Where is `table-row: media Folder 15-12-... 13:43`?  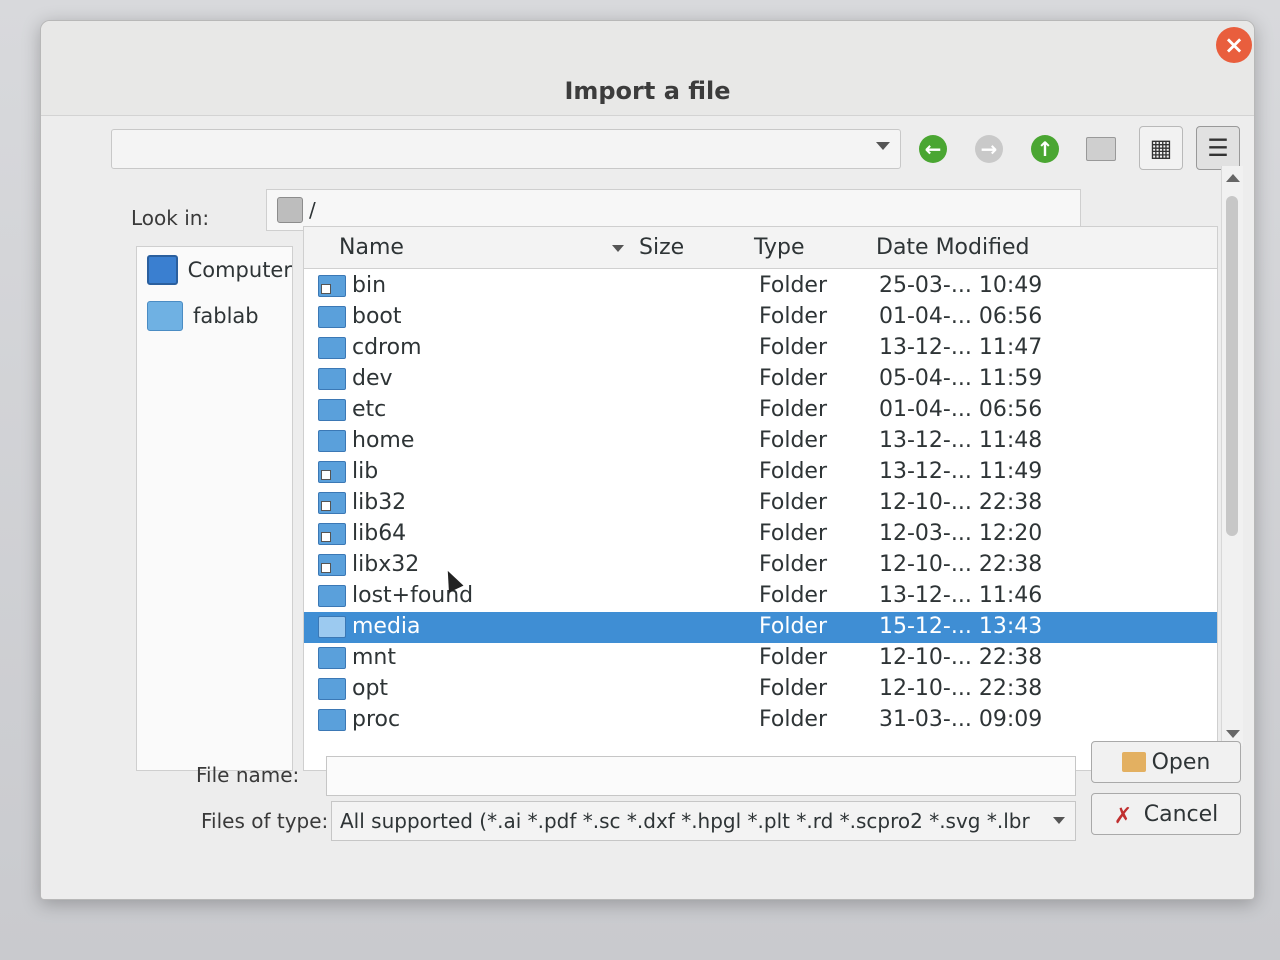
table-row: media Folder 15-12-... 13:43 is located at coordinates (760, 627).